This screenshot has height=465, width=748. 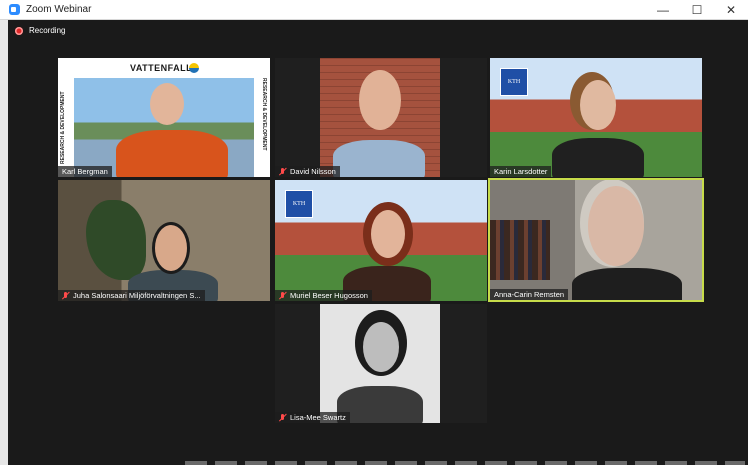 I want to click on title-bar: Zoom Webinar — ☐ ✕, so click(x=374, y=10).